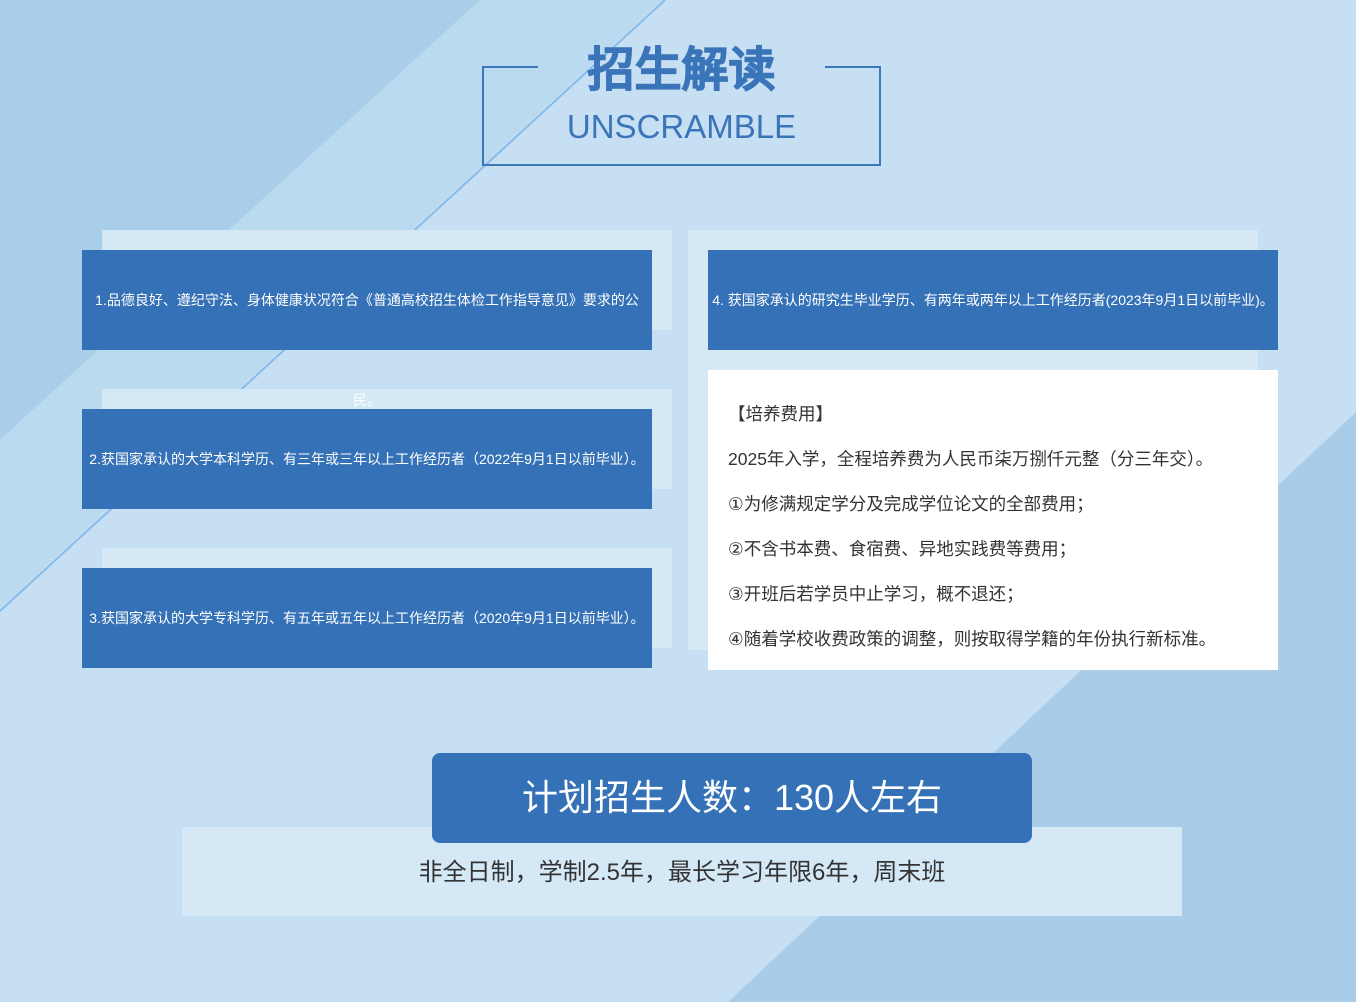 This screenshot has height=1002, width=1356. What do you see at coordinates (367, 300) in the screenshot?
I see `requirement-text: 1.品德良好、遵纪守法、身体健康状况符合《普通高校招生体检工作指导意见》要求的公` at bounding box center [367, 300].